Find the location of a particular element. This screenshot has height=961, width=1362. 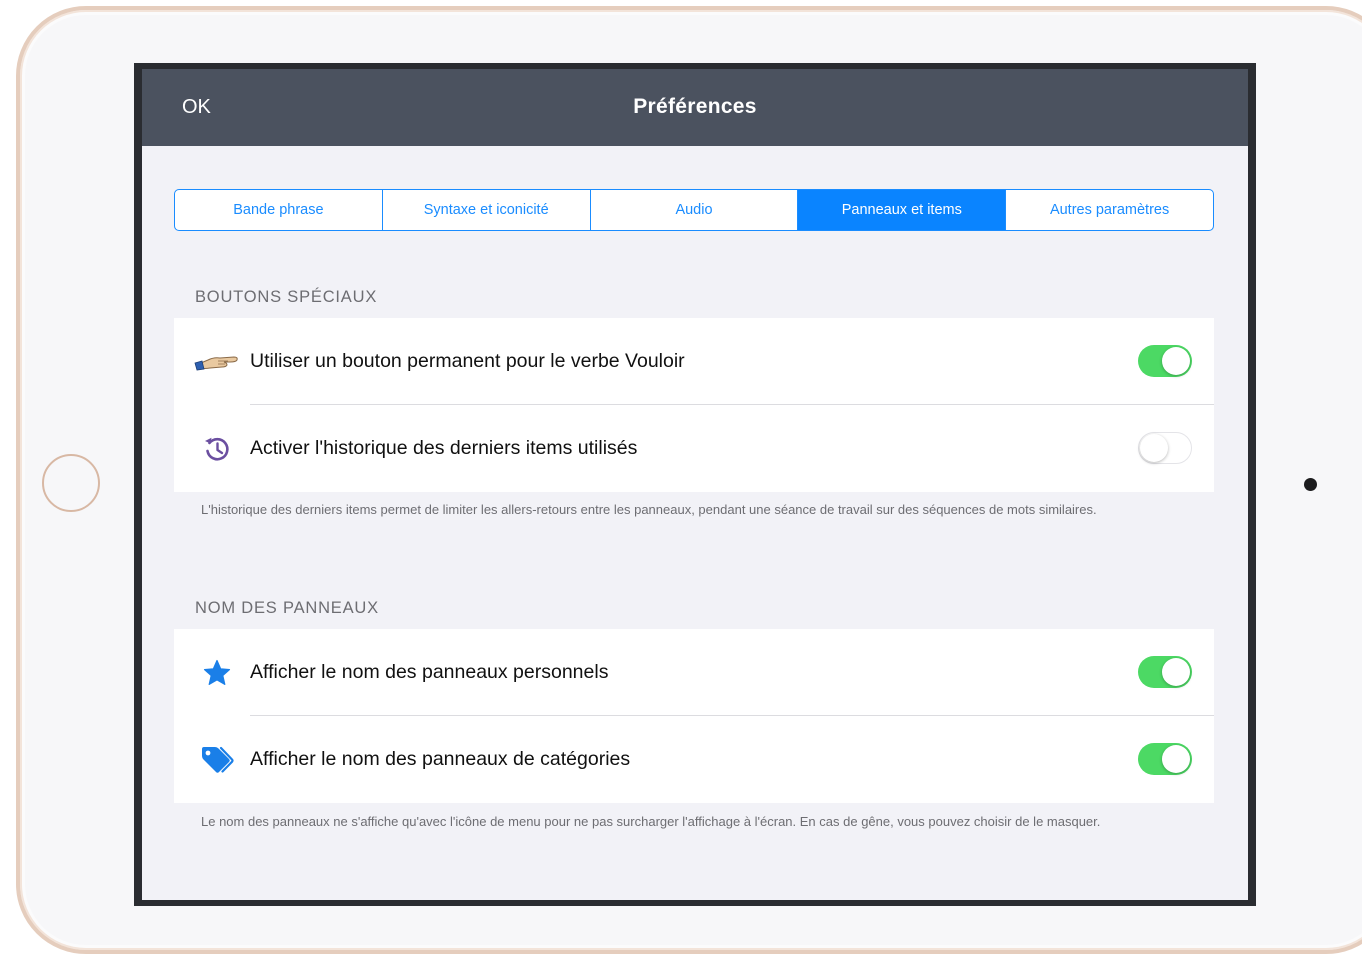

section-header-boutons-speciaux: BOUTONS SPÉCIAUX is located at coordinates (286, 297).